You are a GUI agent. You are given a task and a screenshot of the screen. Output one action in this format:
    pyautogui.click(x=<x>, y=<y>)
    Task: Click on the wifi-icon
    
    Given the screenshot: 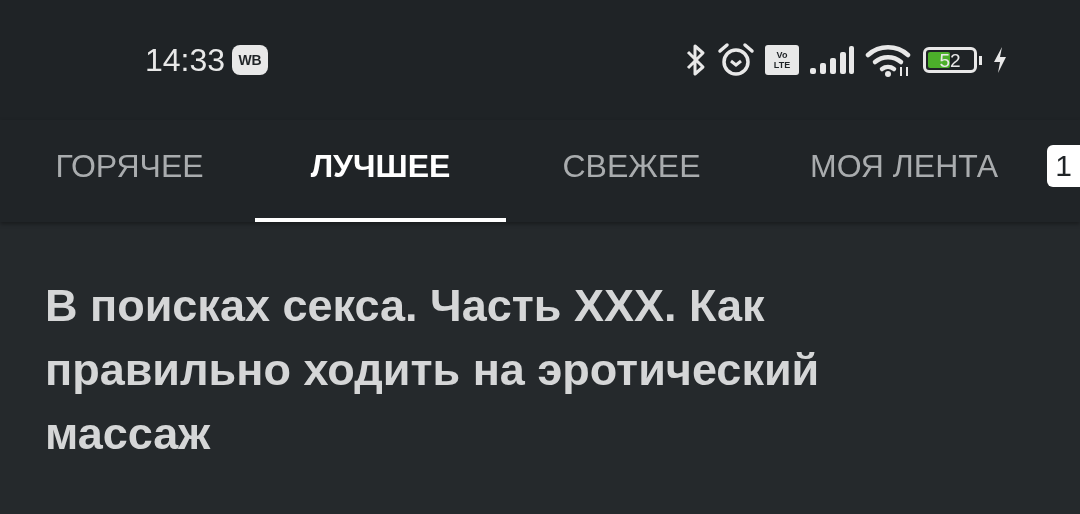 What is the action you would take?
    pyautogui.click(x=889, y=60)
    